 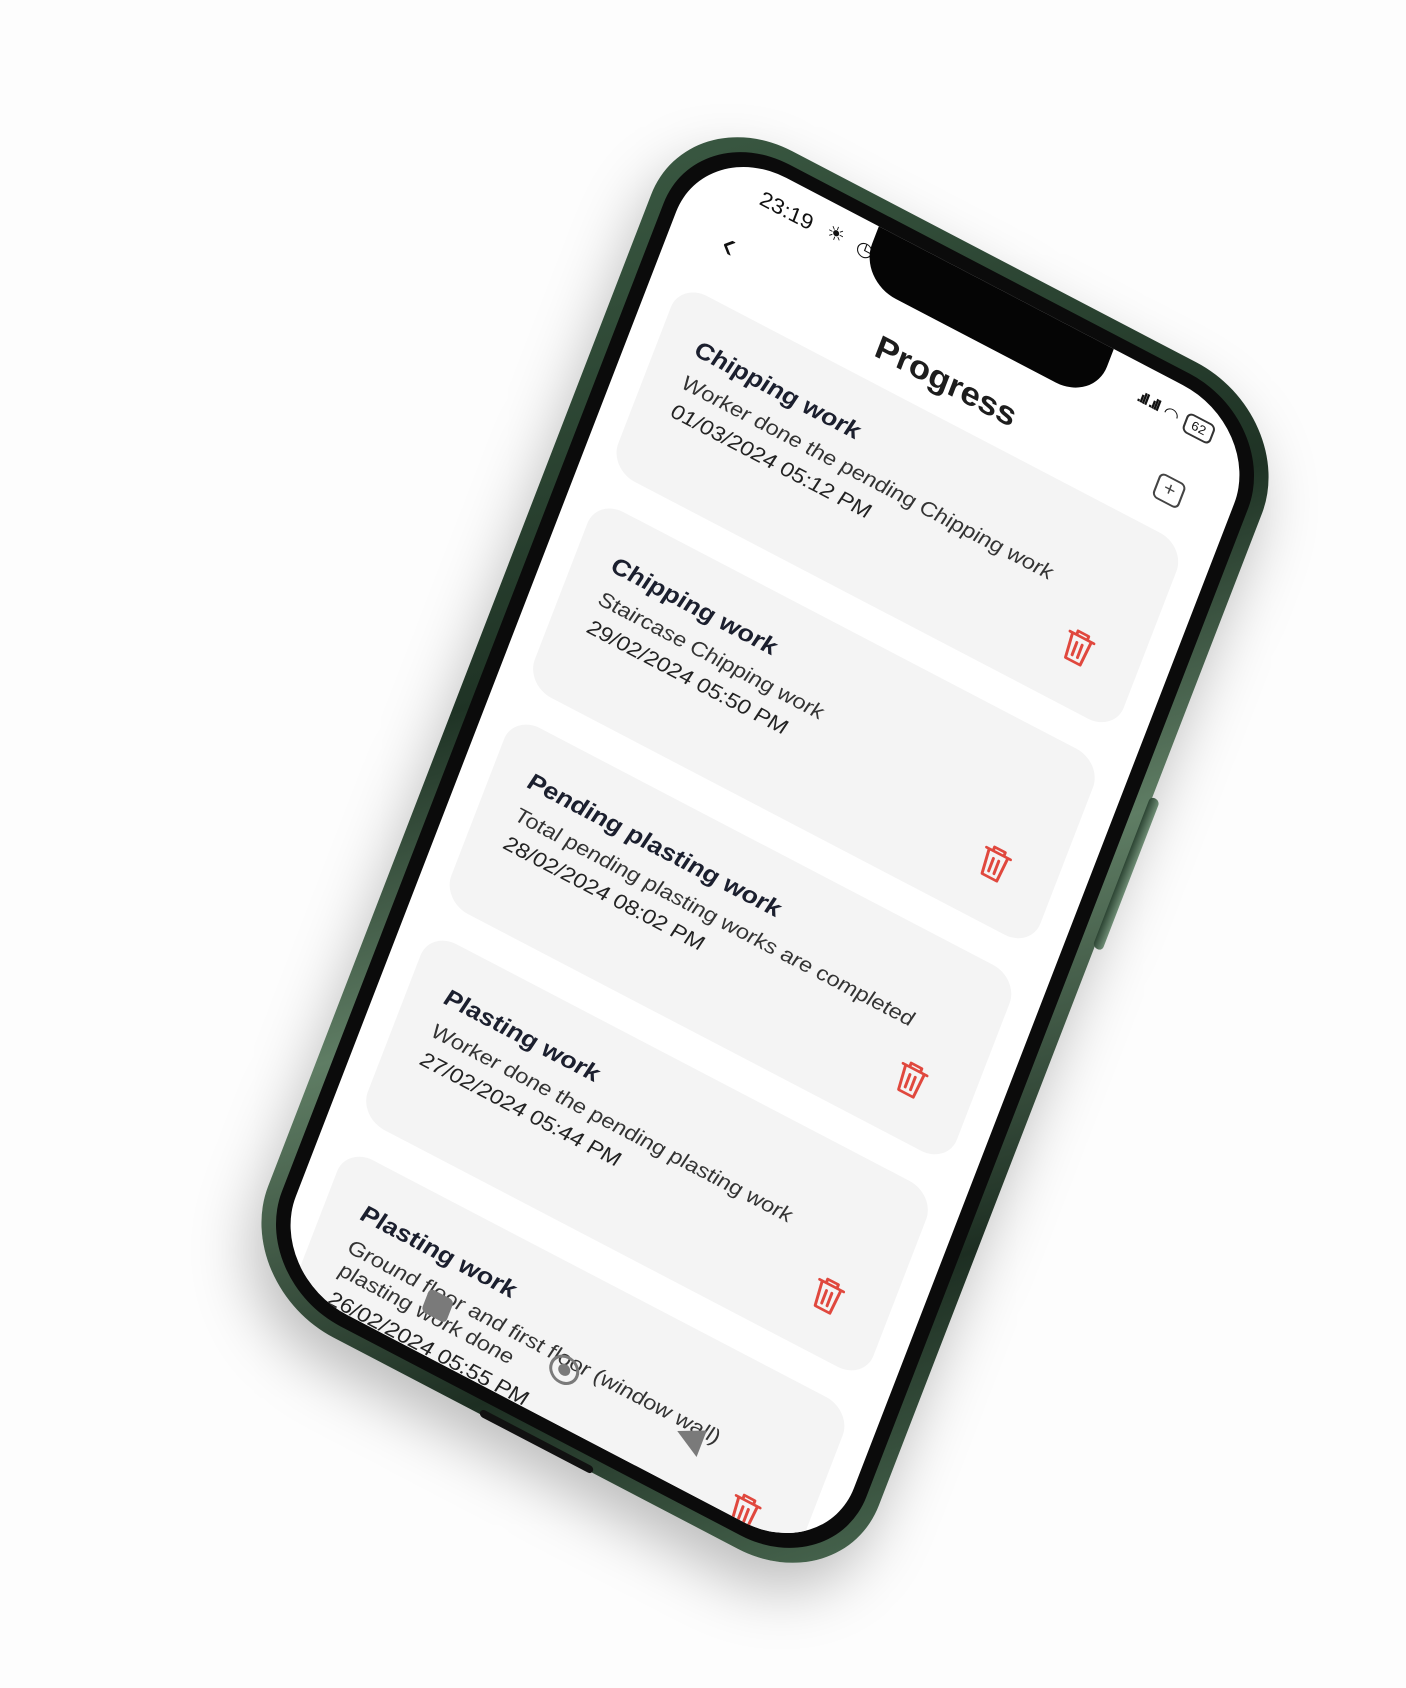 I want to click on signal-icon: .ıll .ıll, so click(x=1148, y=401).